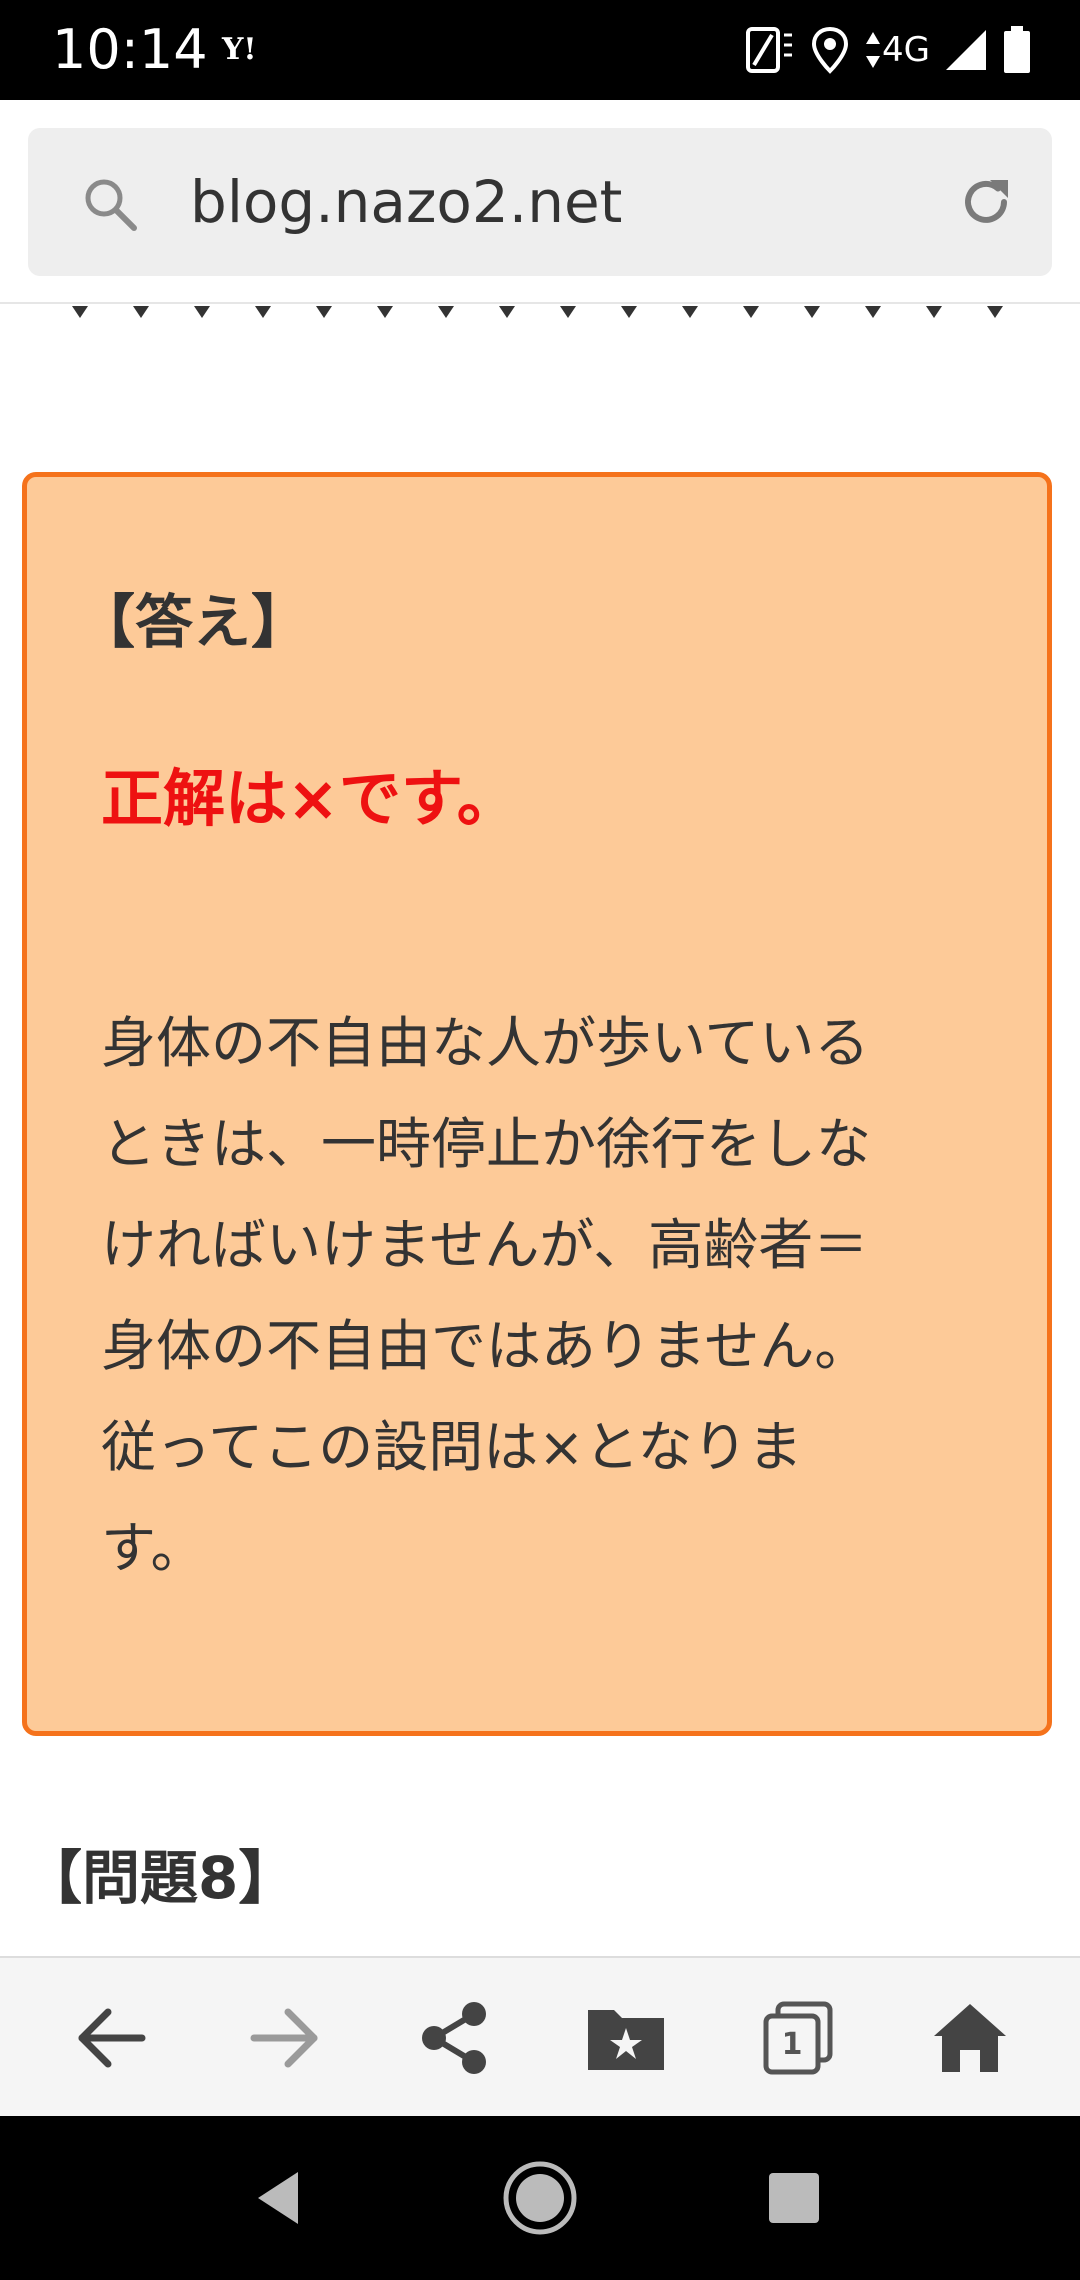 The image size is (1080, 2280). What do you see at coordinates (310, 798) in the screenshot?
I see `answer-correct-text: 正解は×です。` at bounding box center [310, 798].